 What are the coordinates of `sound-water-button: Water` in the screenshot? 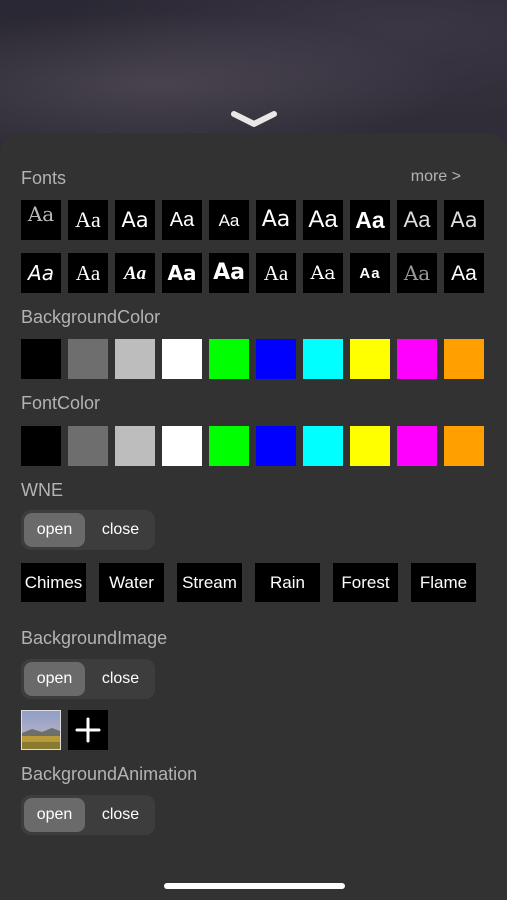 It's located at (131, 582).